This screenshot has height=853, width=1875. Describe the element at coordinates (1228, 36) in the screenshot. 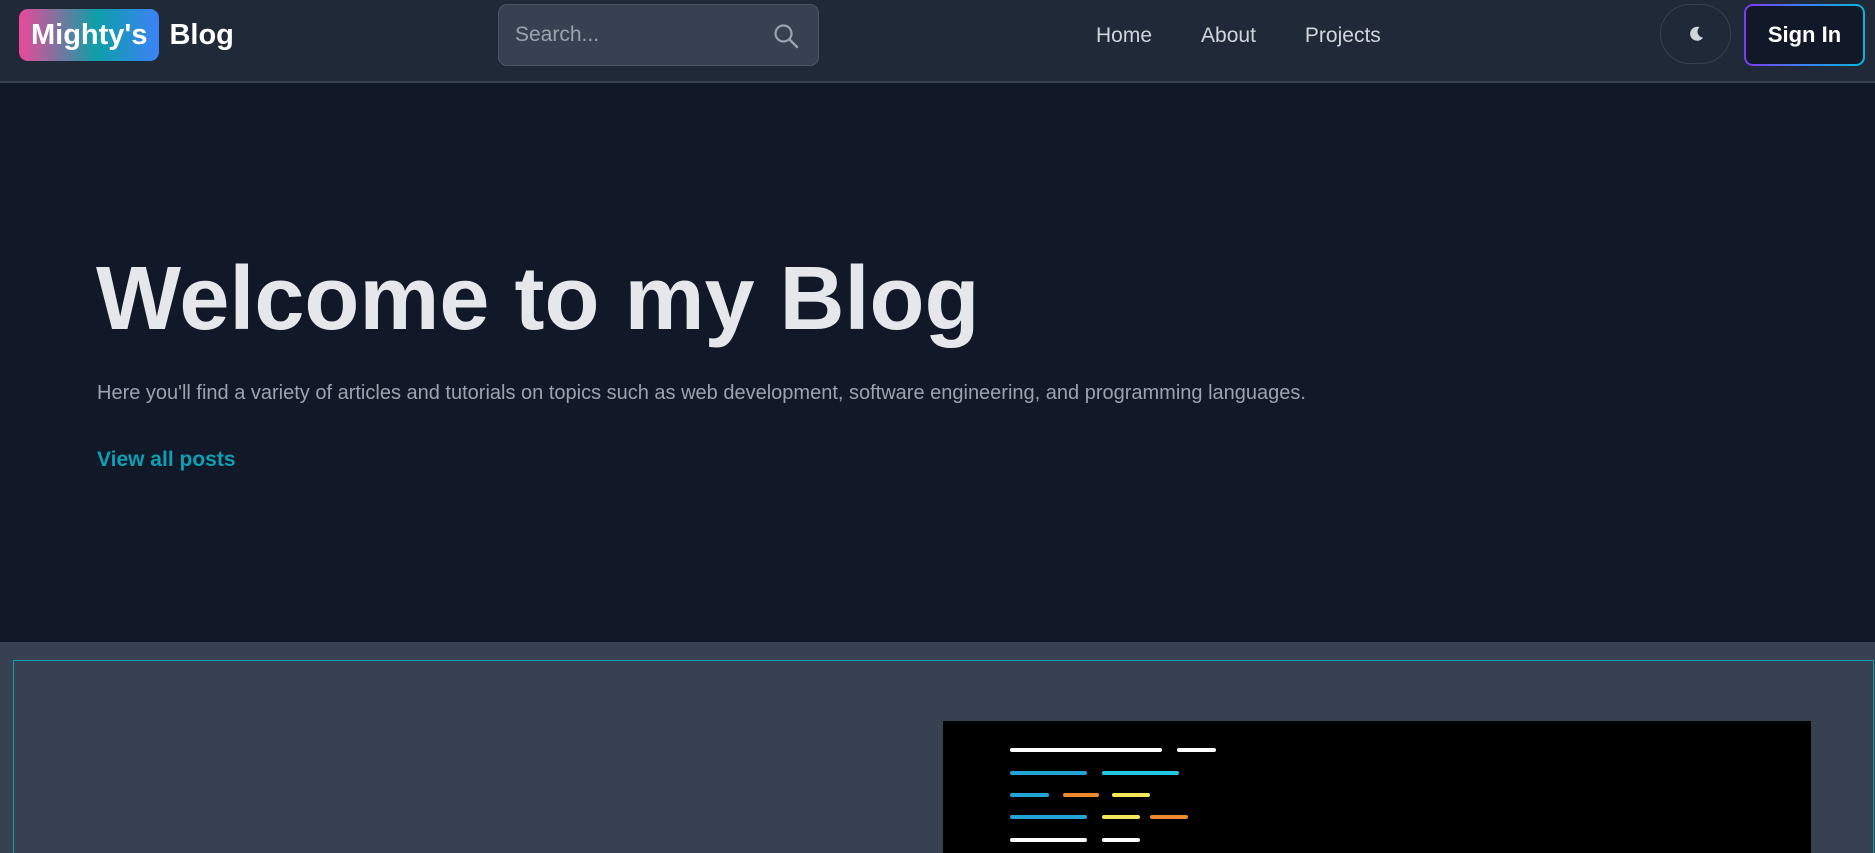

I see `nav-link-about: About` at that location.